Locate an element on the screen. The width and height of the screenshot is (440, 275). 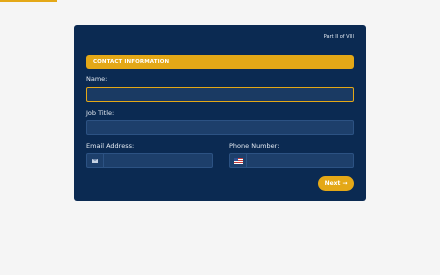
envelope-icon is located at coordinates (95, 160).